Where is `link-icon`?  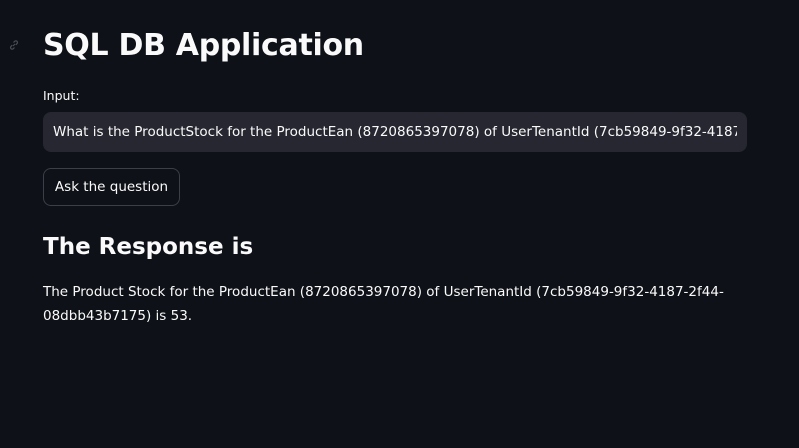 link-icon is located at coordinates (15, 46).